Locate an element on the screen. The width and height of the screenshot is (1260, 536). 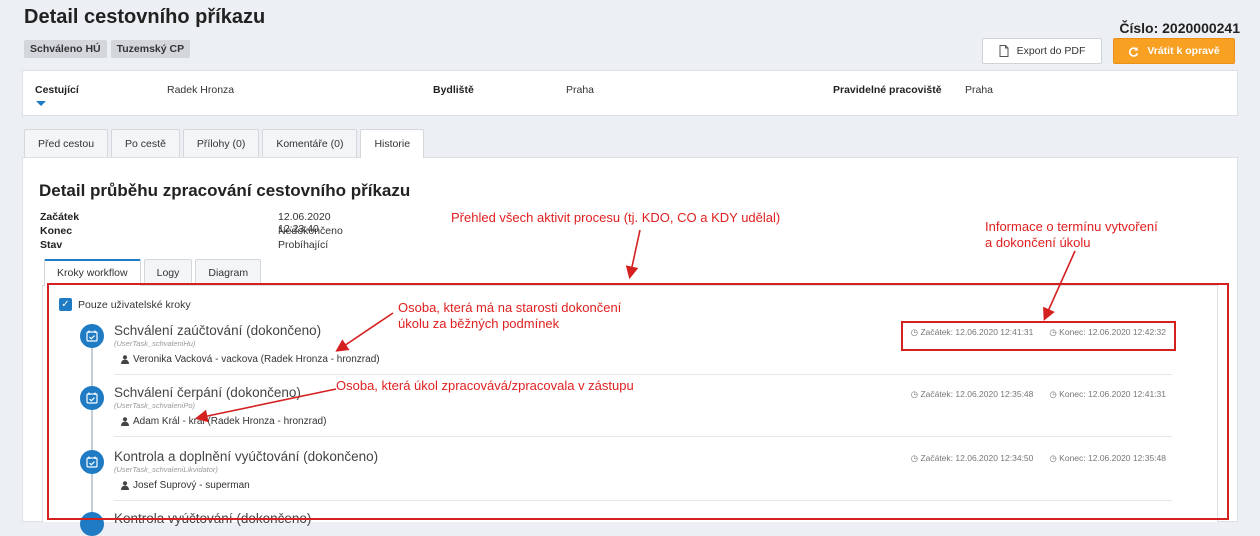
tab-before-trip: Před cestou is located at coordinates (66, 143).